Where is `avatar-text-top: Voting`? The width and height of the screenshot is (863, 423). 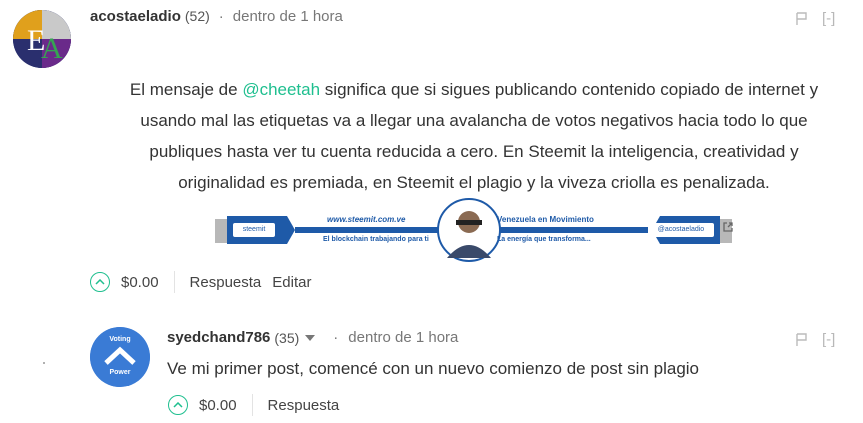
avatar-text-top: Voting is located at coordinates (120, 339).